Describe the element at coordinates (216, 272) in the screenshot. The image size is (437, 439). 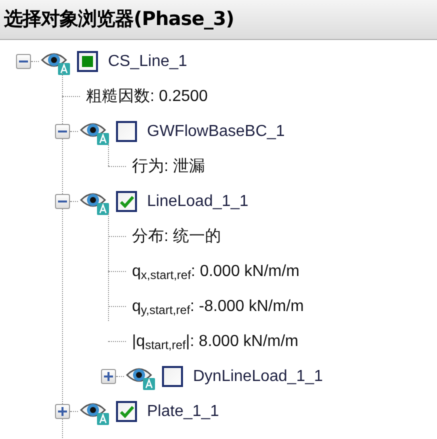
I see `property-text: q$_{x,start,ref}$: 0.000 kN/m/m` at that location.